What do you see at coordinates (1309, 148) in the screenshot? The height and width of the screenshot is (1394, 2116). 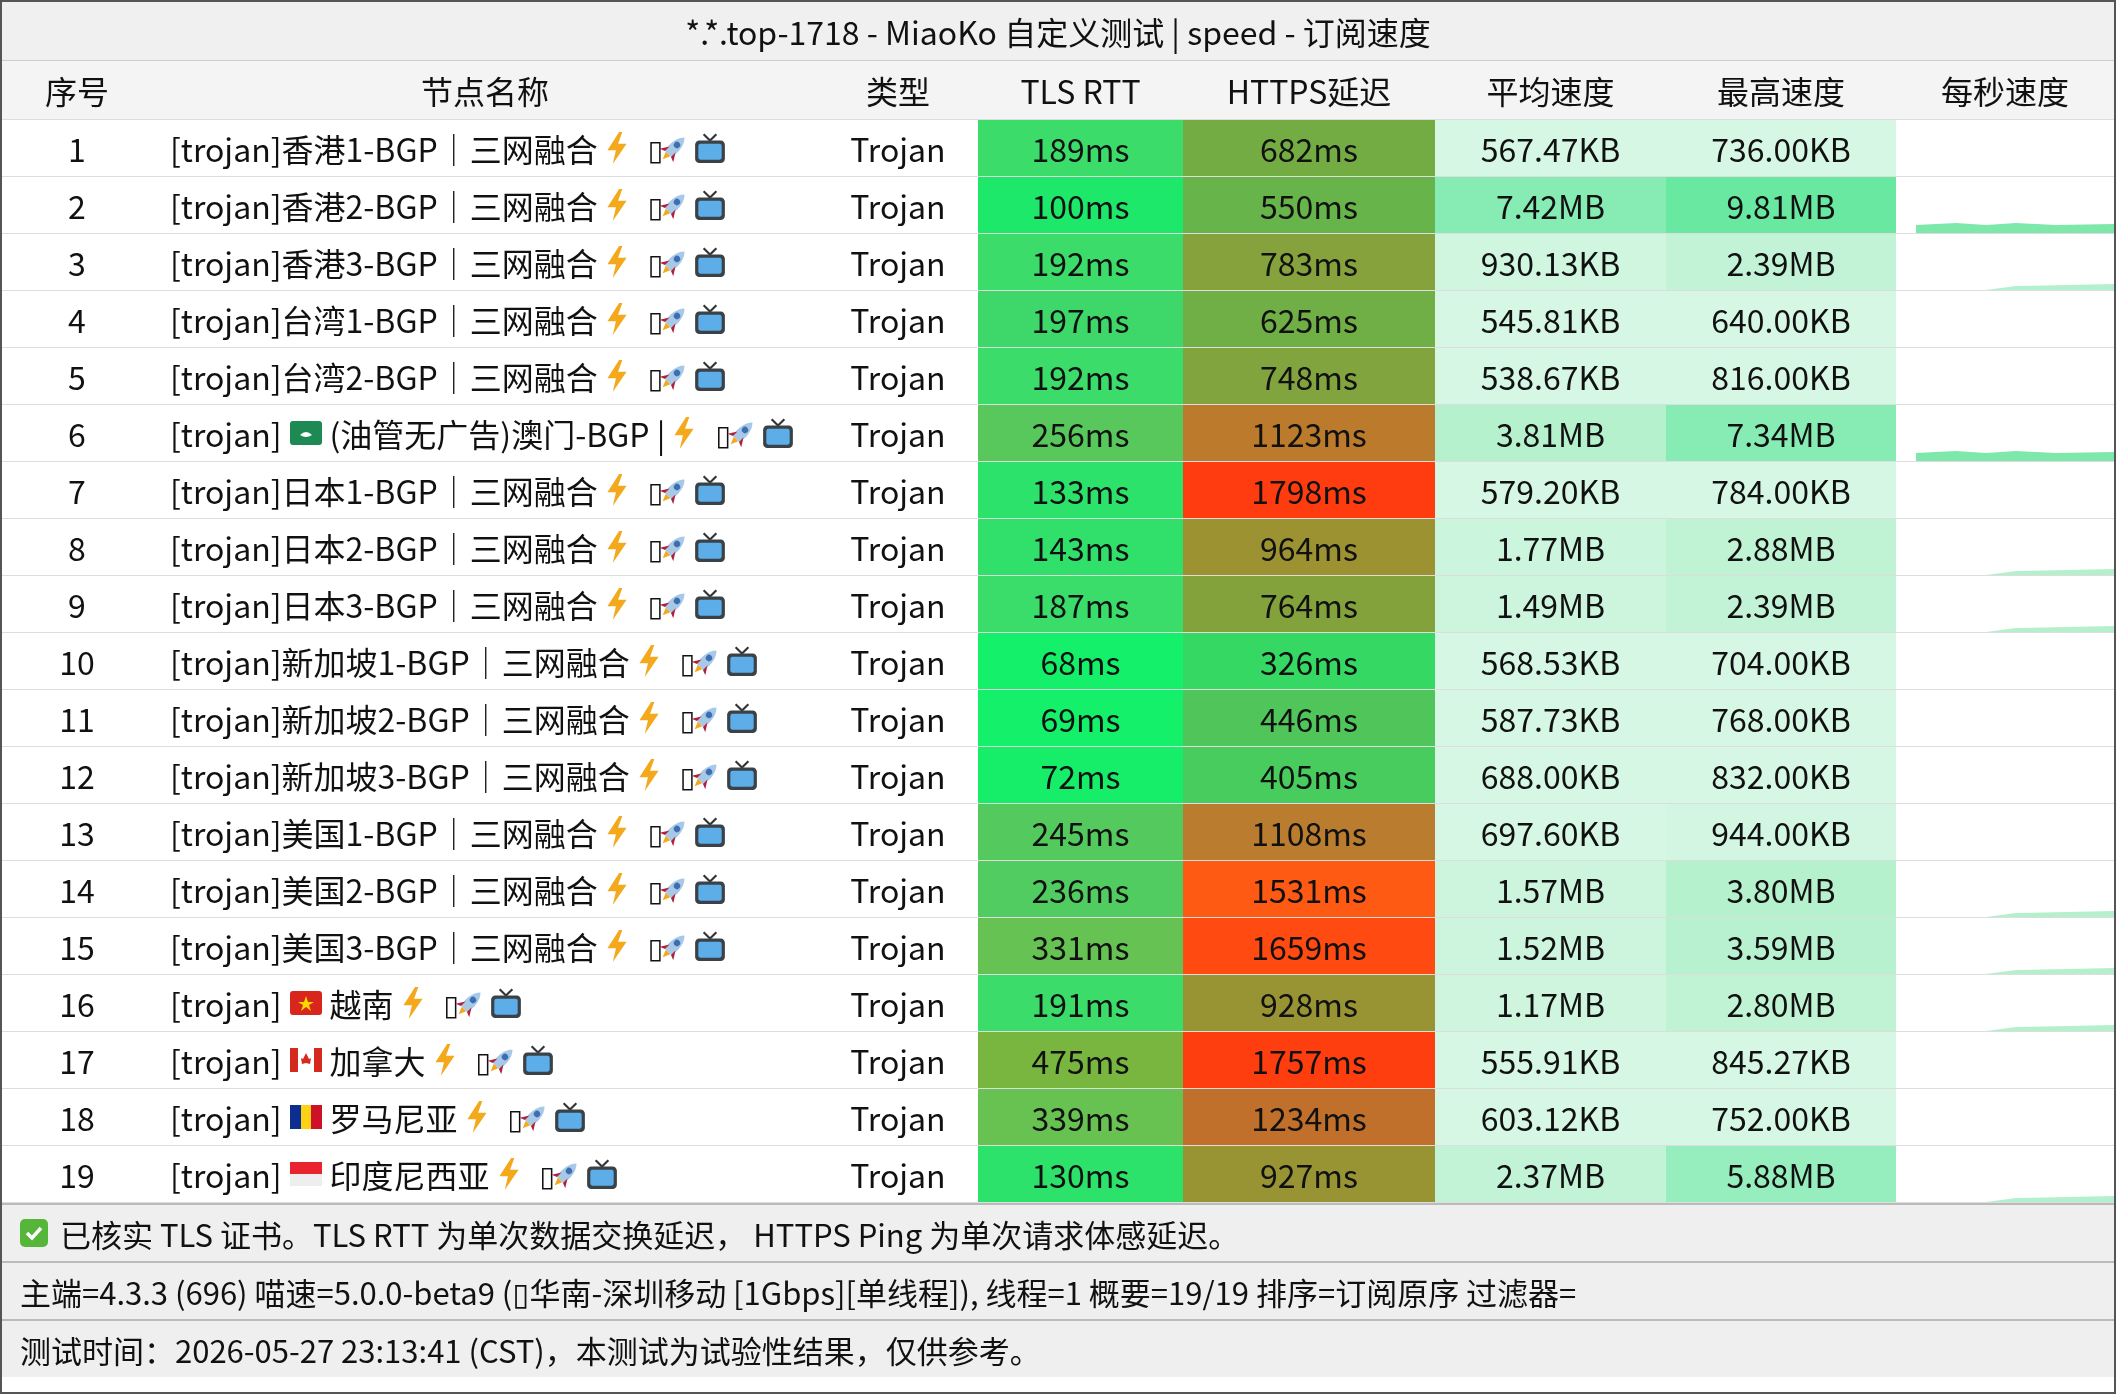 I see `table-cell: 682ms` at bounding box center [1309, 148].